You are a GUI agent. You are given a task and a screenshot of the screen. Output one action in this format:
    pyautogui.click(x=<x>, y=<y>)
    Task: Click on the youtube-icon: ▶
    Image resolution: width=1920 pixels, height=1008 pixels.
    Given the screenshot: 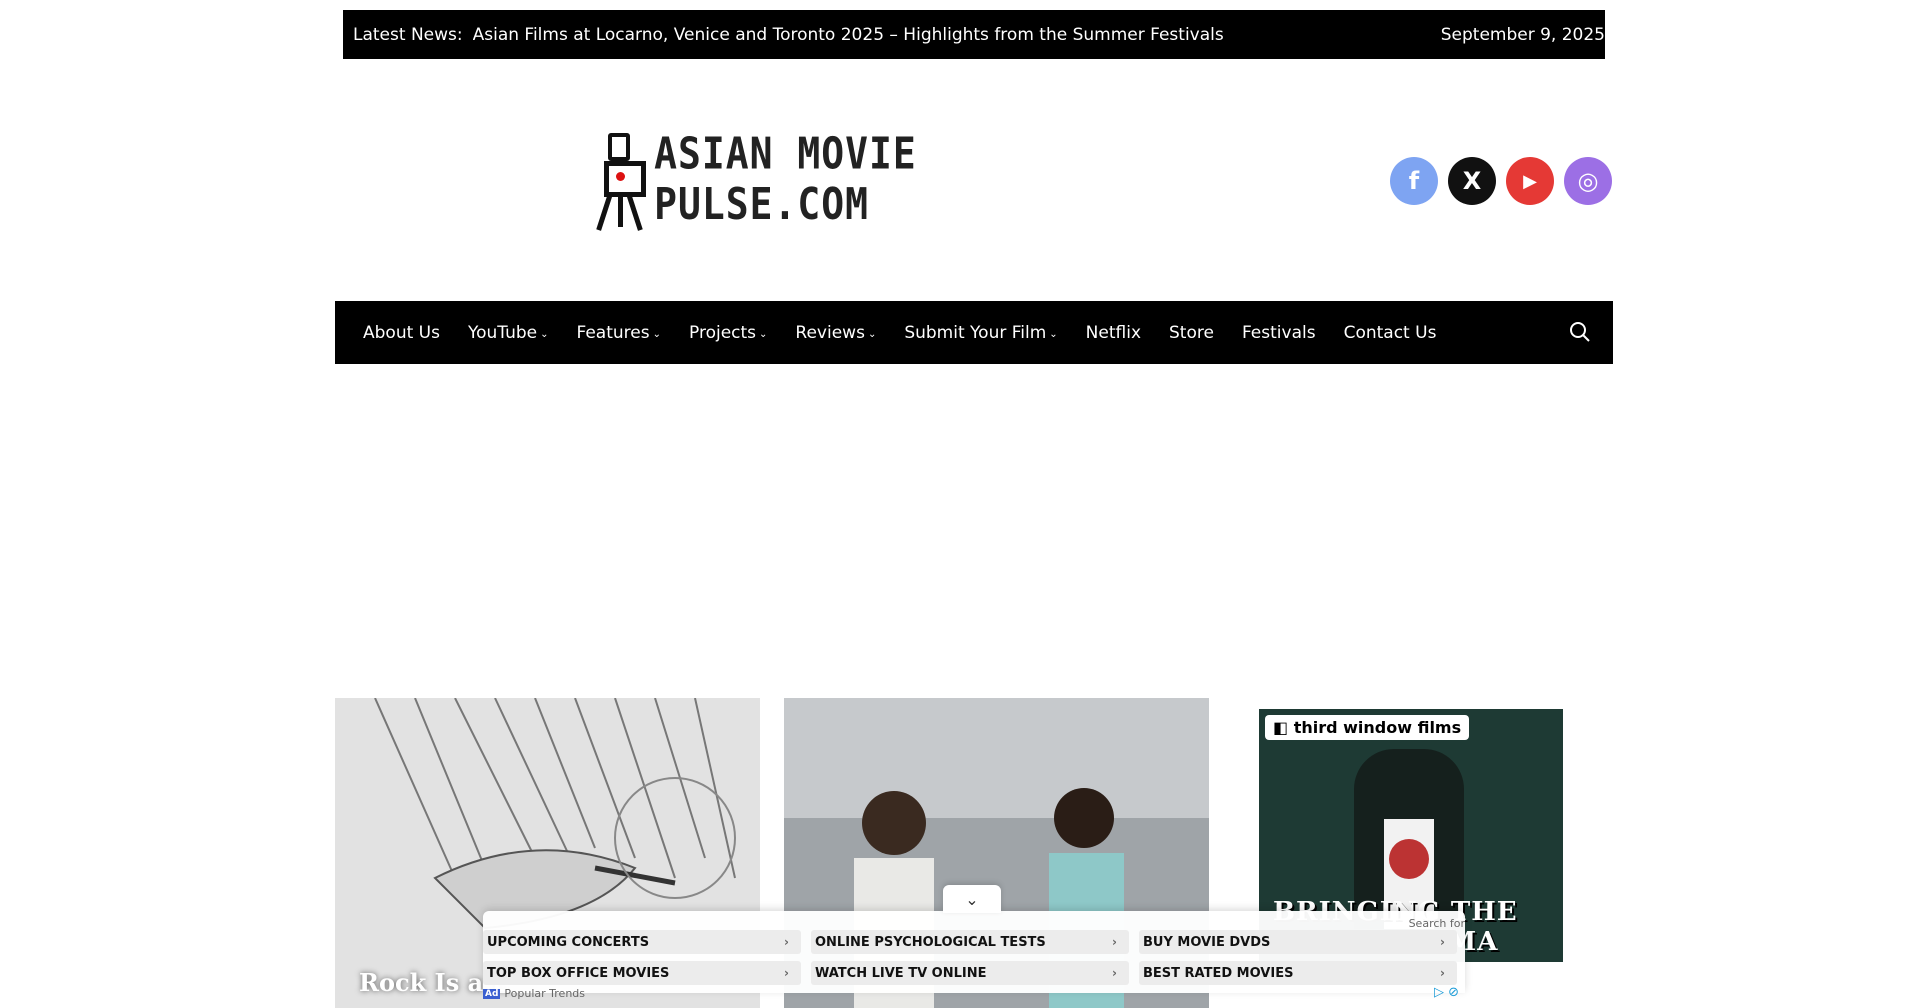 What is the action you would take?
    pyautogui.click(x=1530, y=181)
    